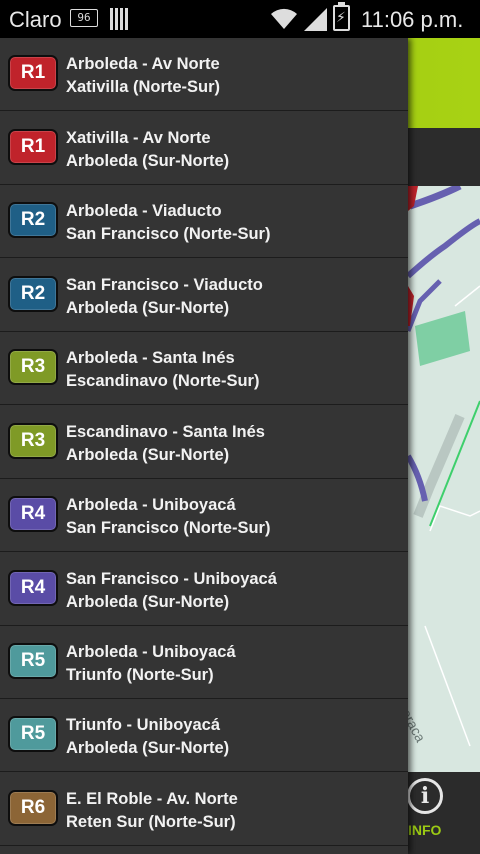  What do you see at coordinates (143, 725) in the screenshot?
I see `route-name: Triunfo - Uniboyacá` at bounding box center [143, 725].